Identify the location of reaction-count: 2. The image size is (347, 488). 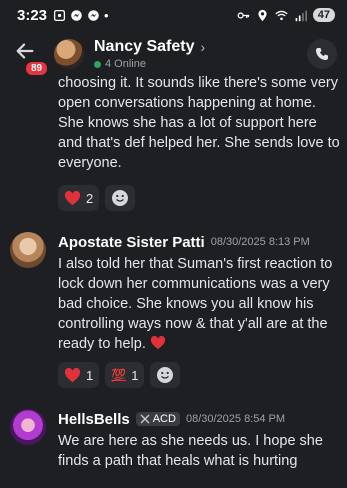
(90, 198).